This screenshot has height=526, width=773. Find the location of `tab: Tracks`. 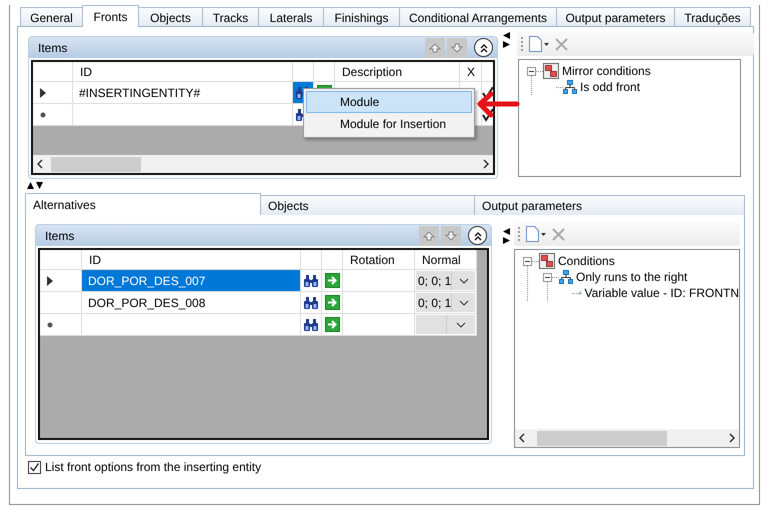

tab: Tracks is located at coordinates (230, 17).